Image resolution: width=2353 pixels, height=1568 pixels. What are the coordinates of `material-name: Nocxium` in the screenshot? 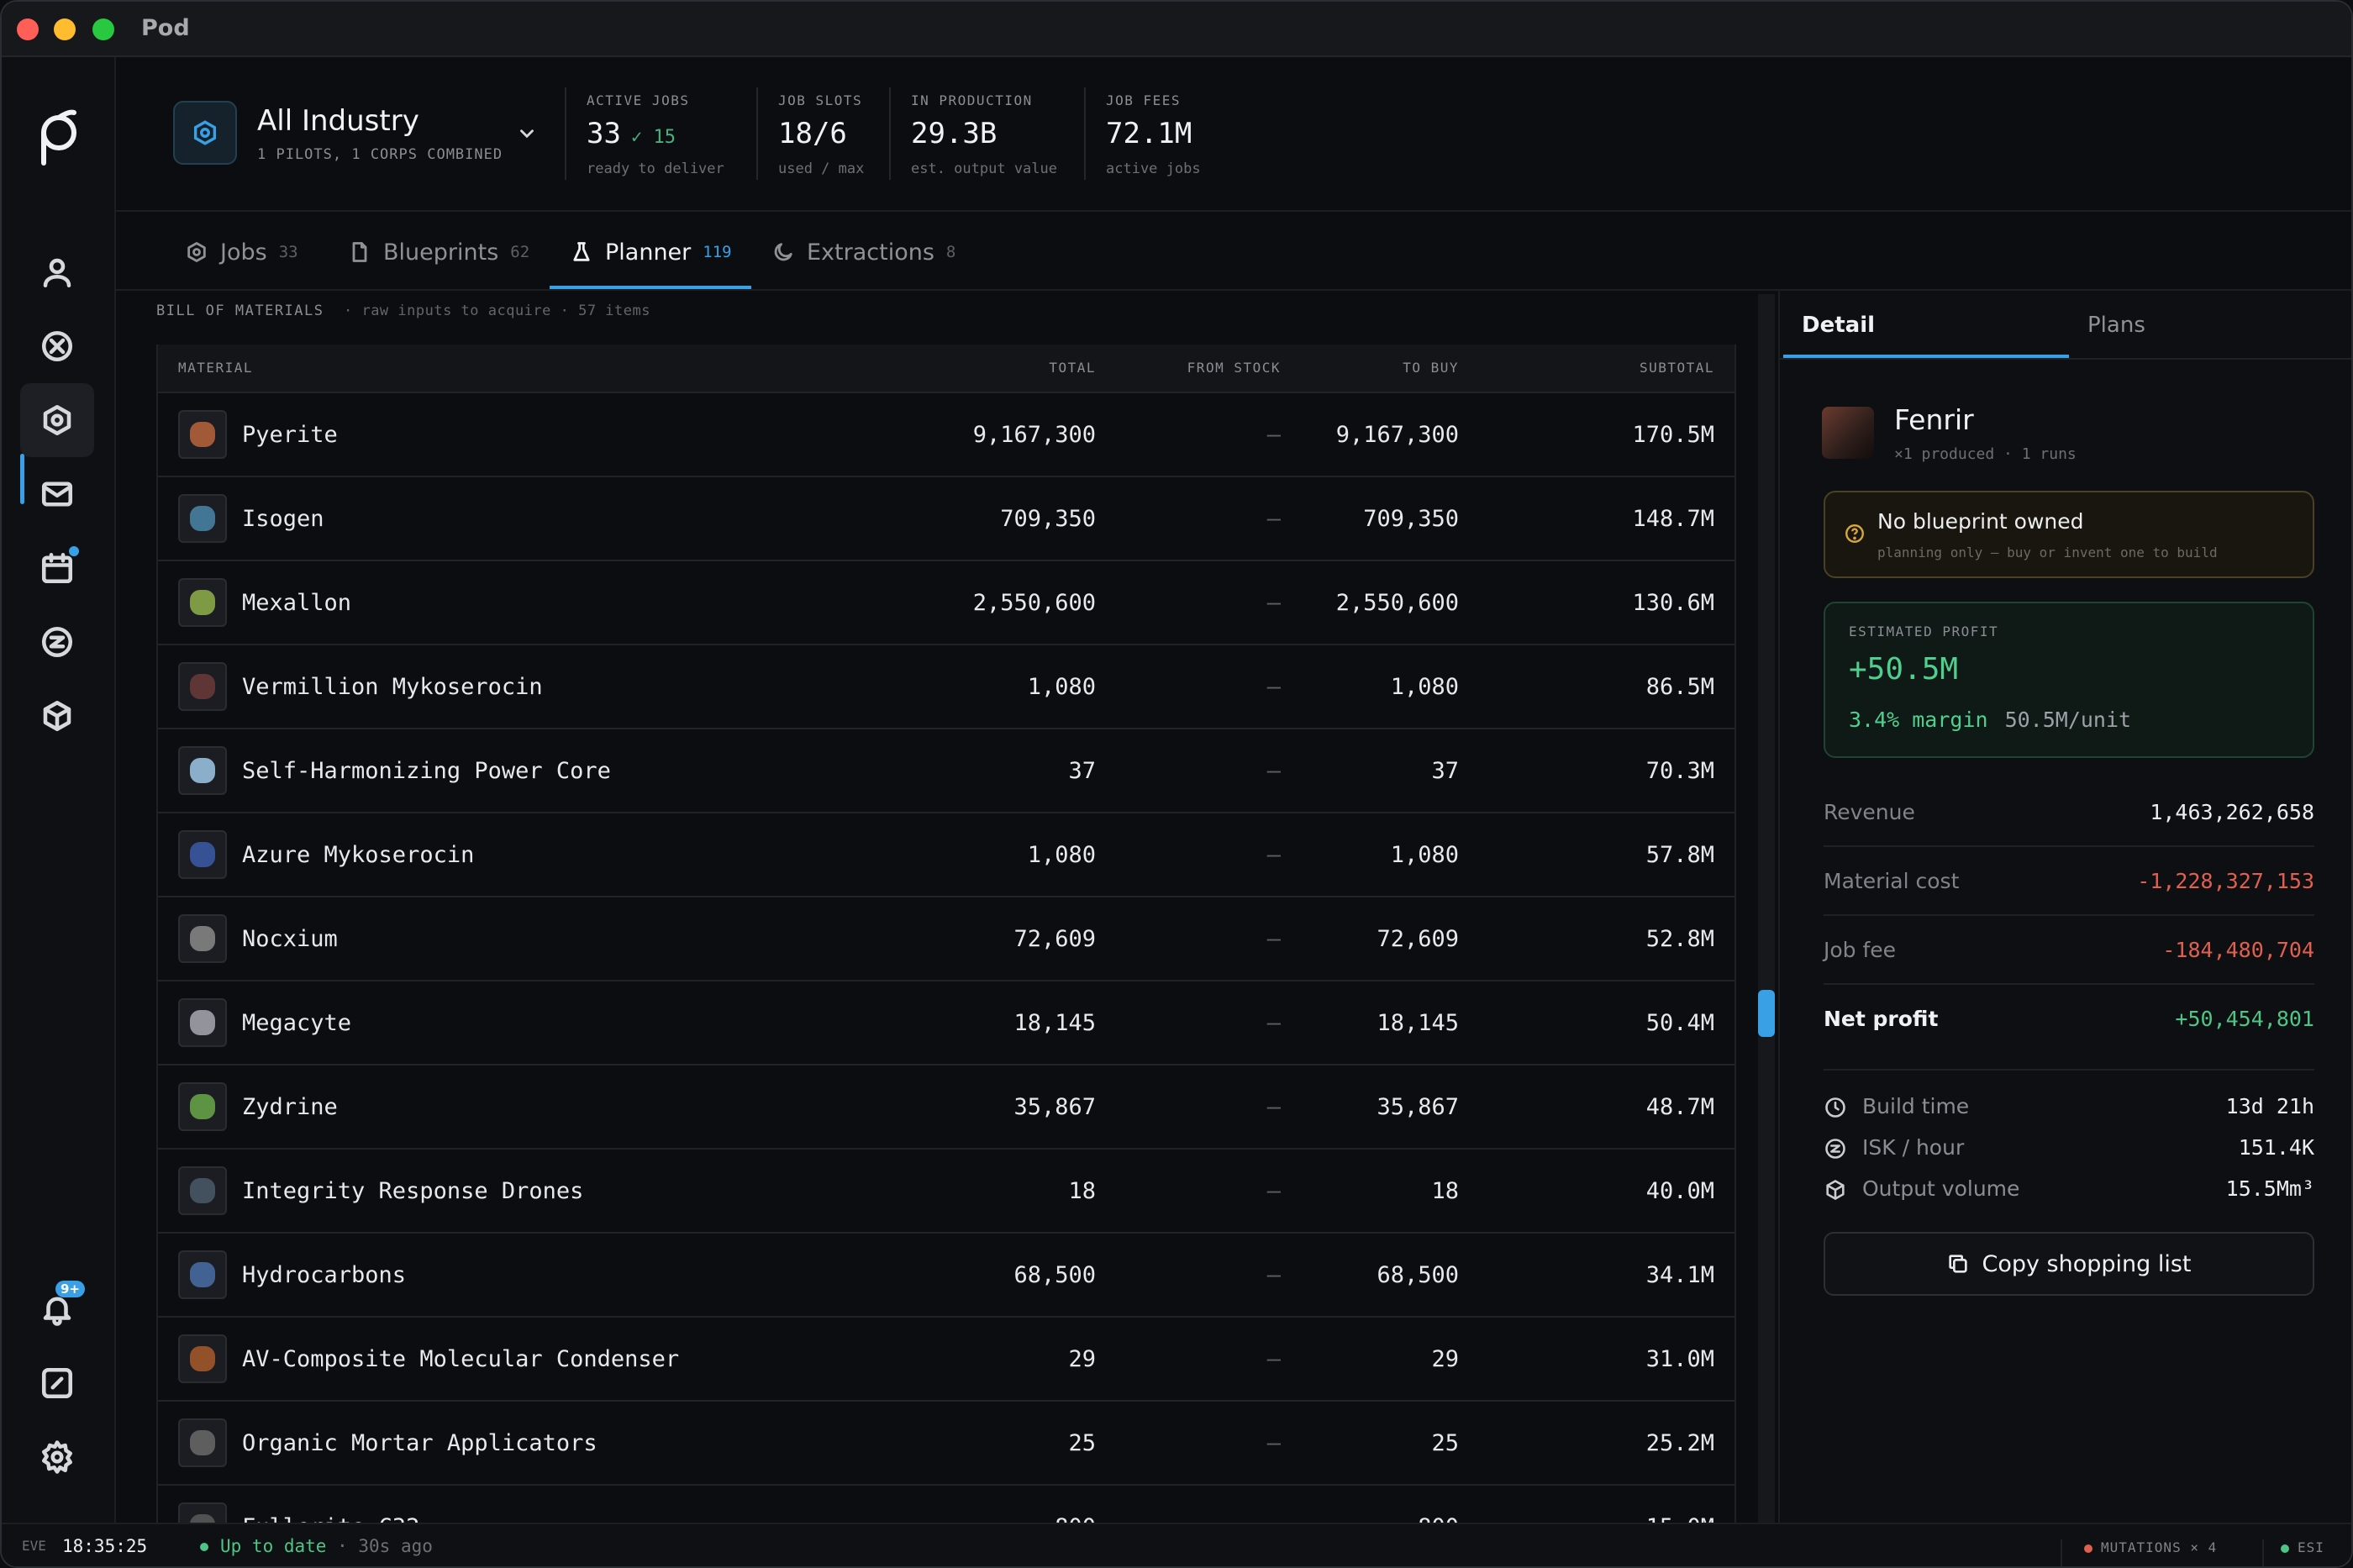 It's located at (290, 939).